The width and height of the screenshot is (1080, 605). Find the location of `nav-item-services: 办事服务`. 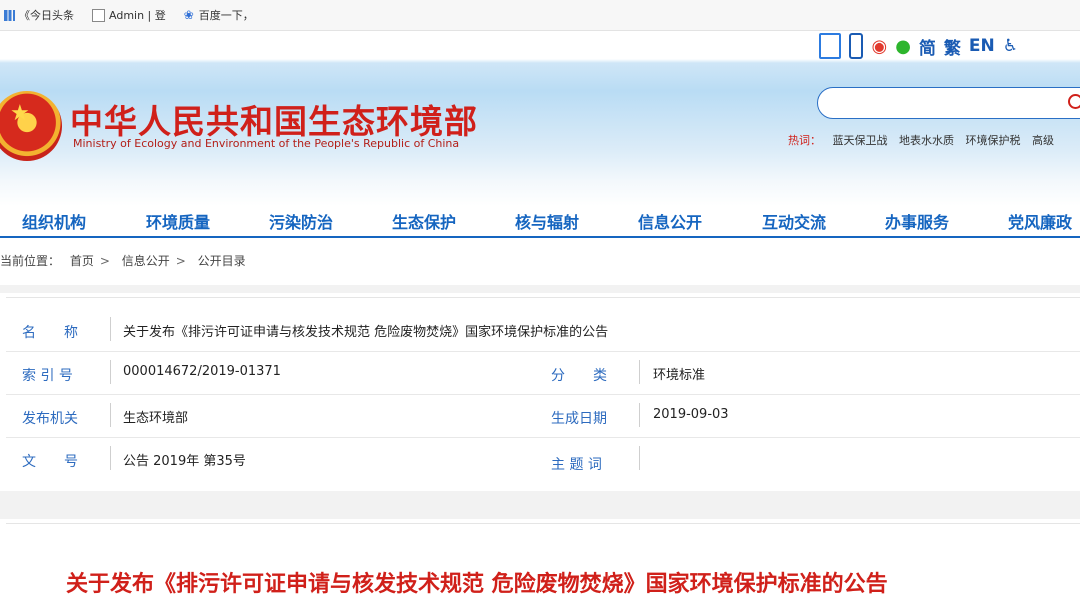

nav-item-services: 办事服务 is located at coordinates (917, 221).